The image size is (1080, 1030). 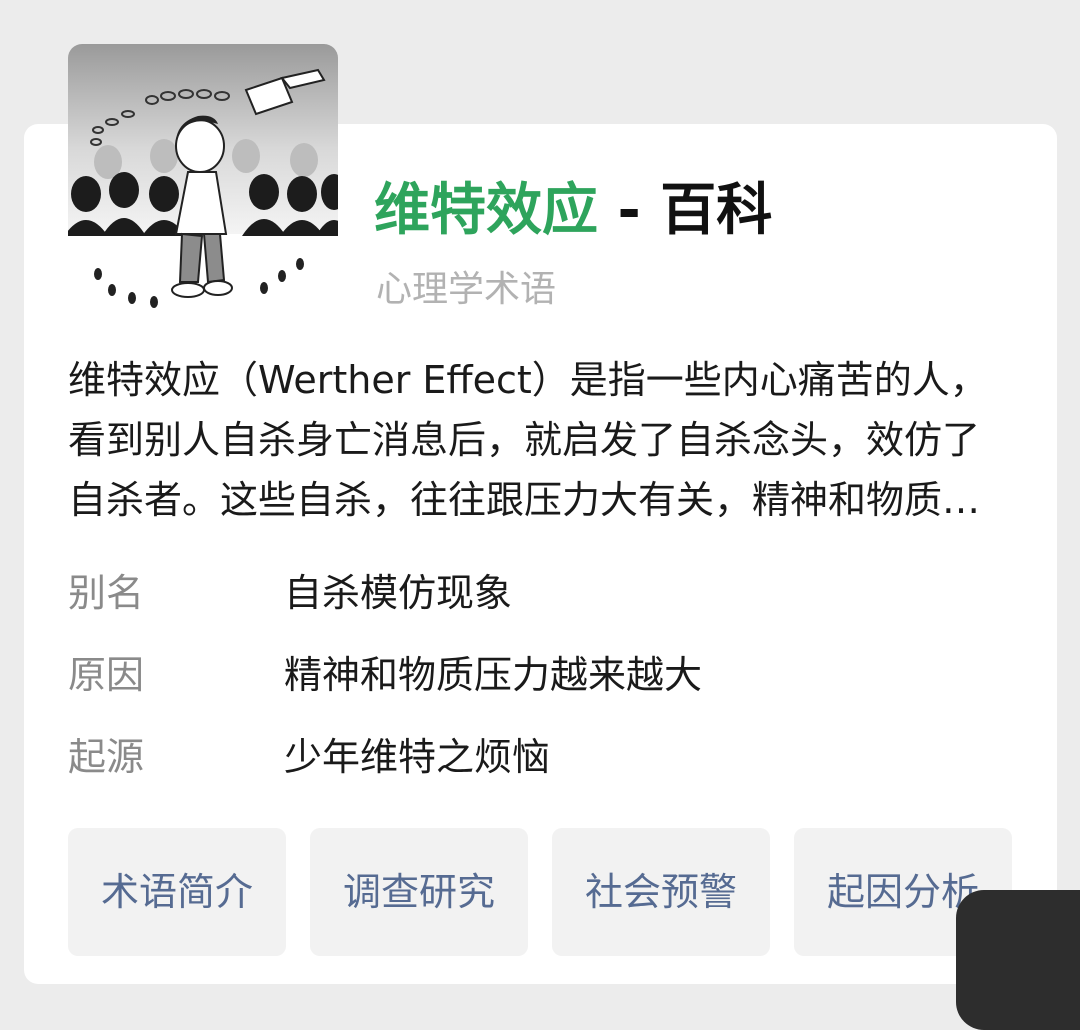 I want to click on tab-research: 调查研究, so click(x=419, y=892).